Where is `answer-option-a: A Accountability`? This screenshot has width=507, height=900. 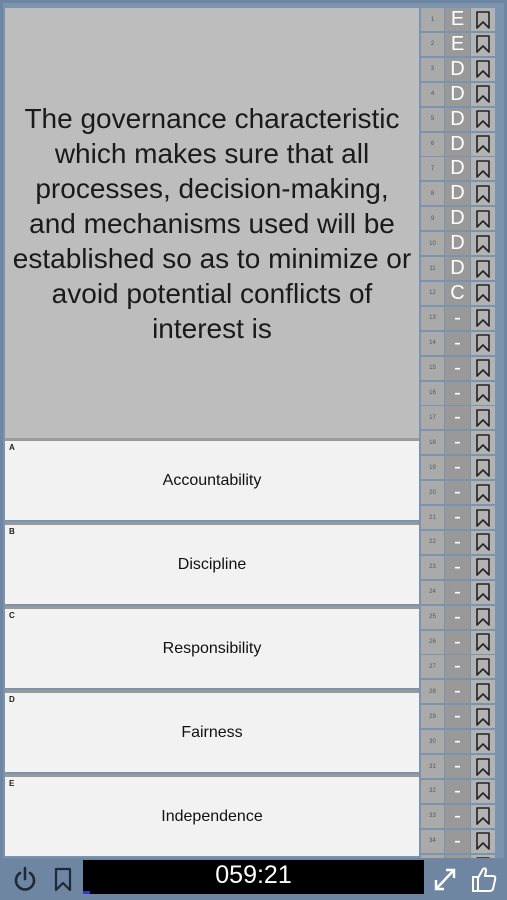
answer-option-a: A Accountability is located at coordinates (212, 479).